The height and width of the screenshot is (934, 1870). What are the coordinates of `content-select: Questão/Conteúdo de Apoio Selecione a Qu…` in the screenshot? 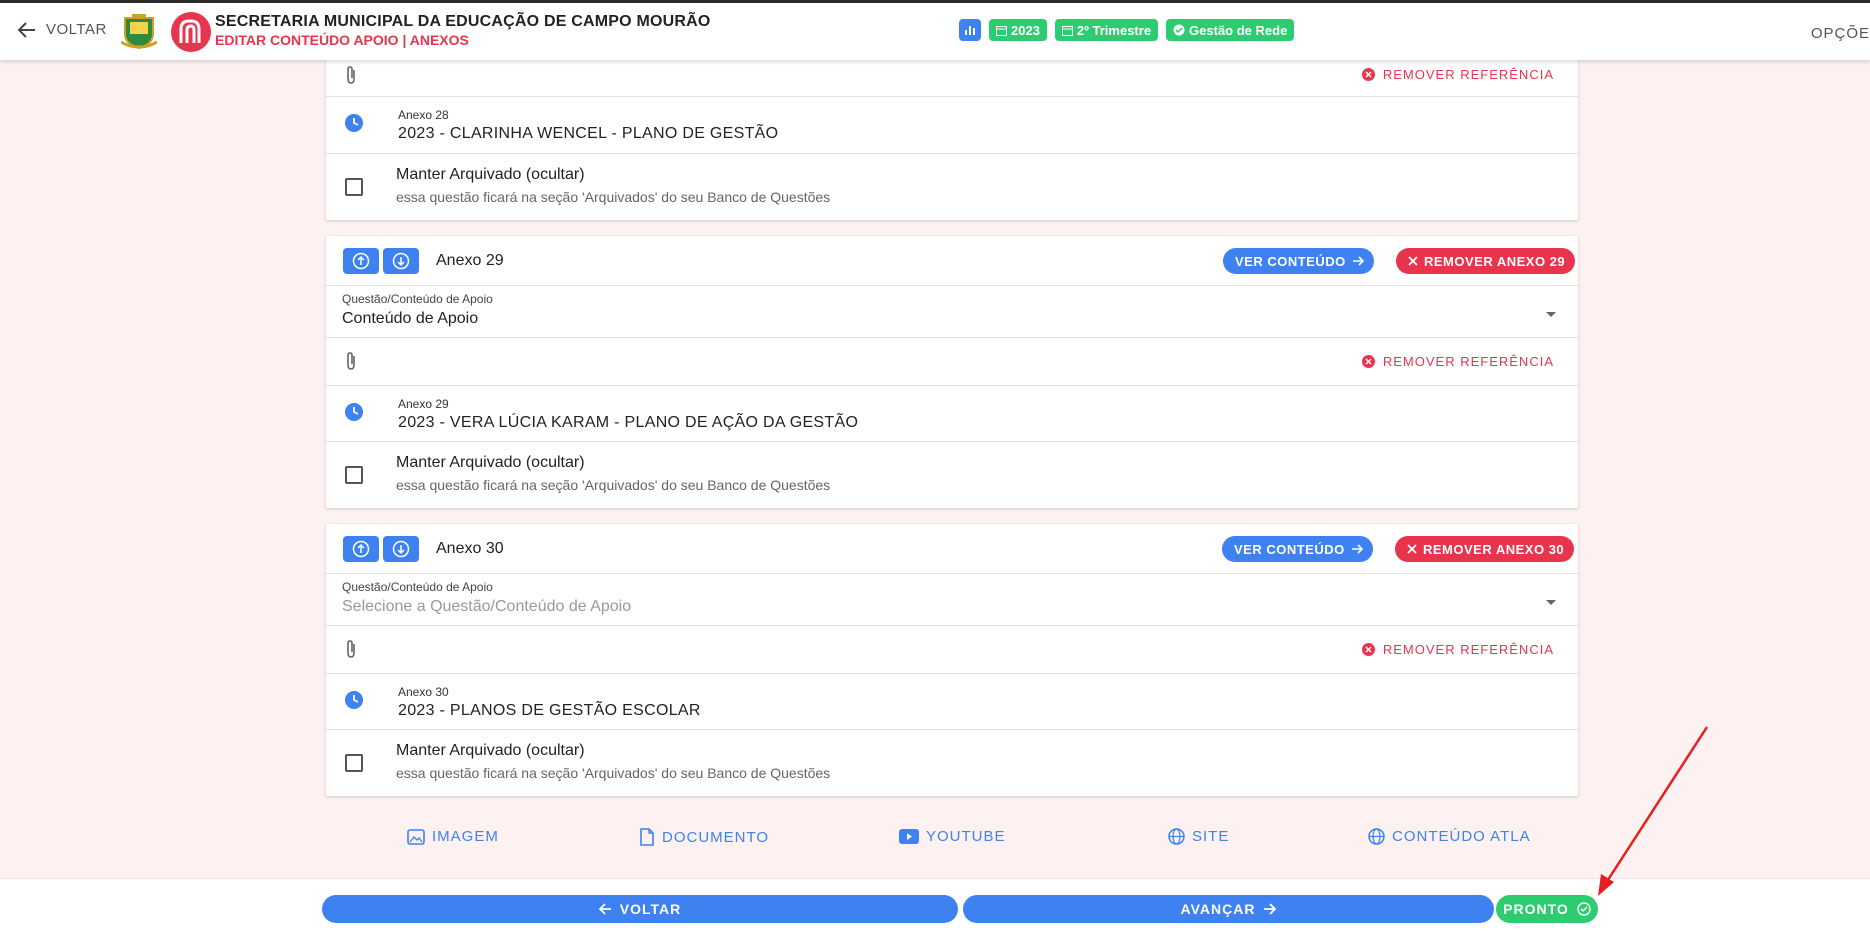 It's located at (952, 600).